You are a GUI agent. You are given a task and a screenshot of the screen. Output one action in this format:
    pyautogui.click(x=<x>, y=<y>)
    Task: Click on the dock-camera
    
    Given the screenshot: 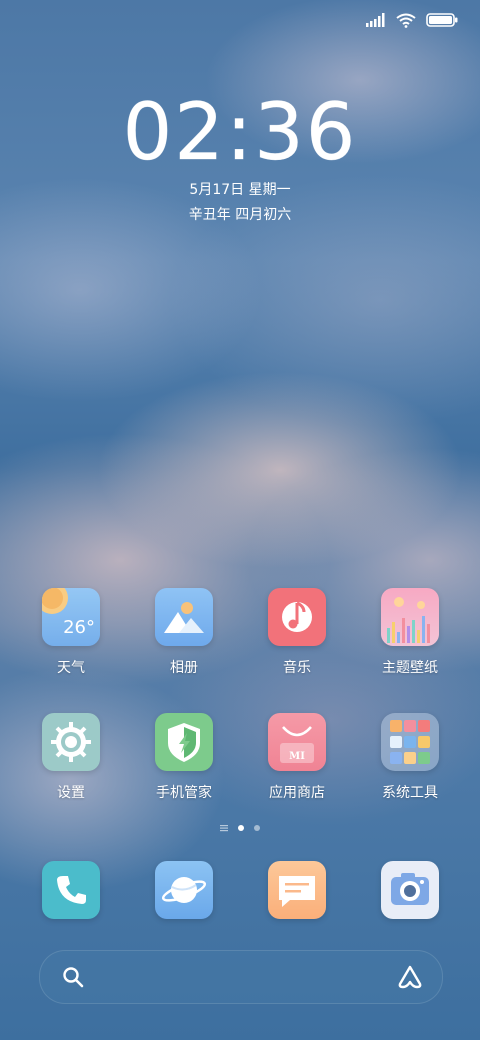 What is the action you would take?
    pyautogui.click(x=410, y=890)
    